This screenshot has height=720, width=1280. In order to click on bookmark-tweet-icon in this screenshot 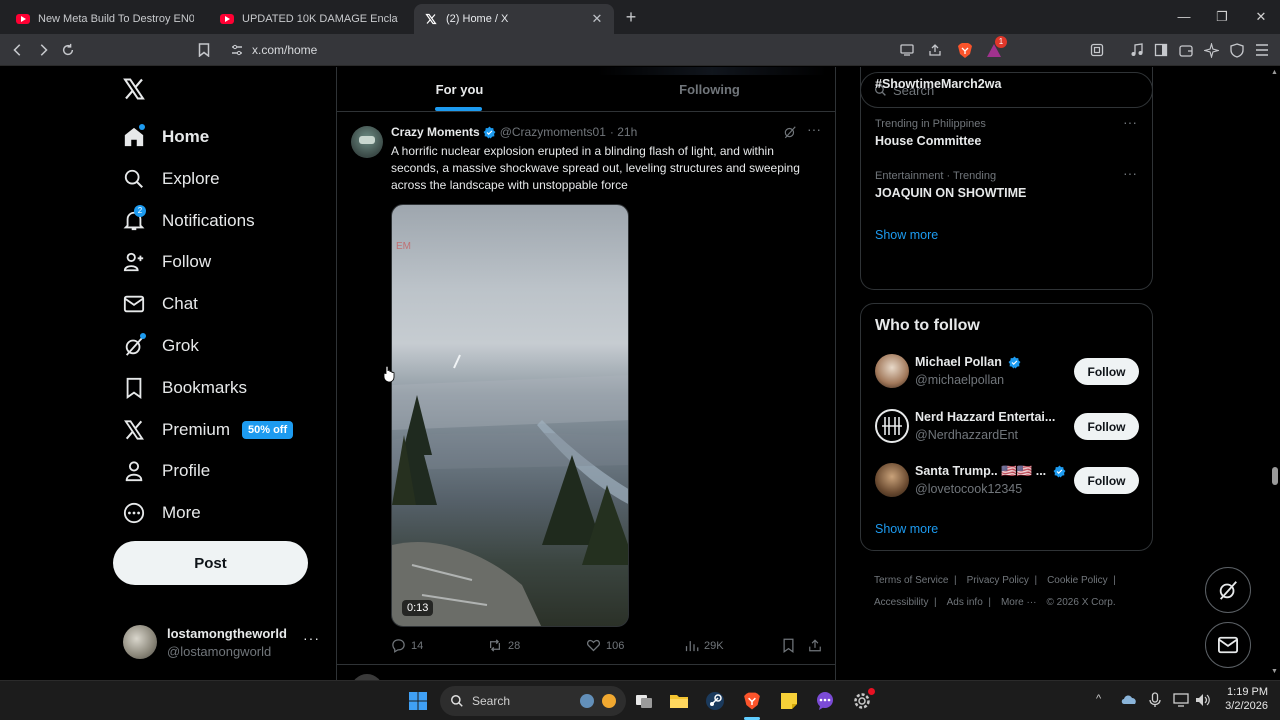, I will do `click(788, 645)`.